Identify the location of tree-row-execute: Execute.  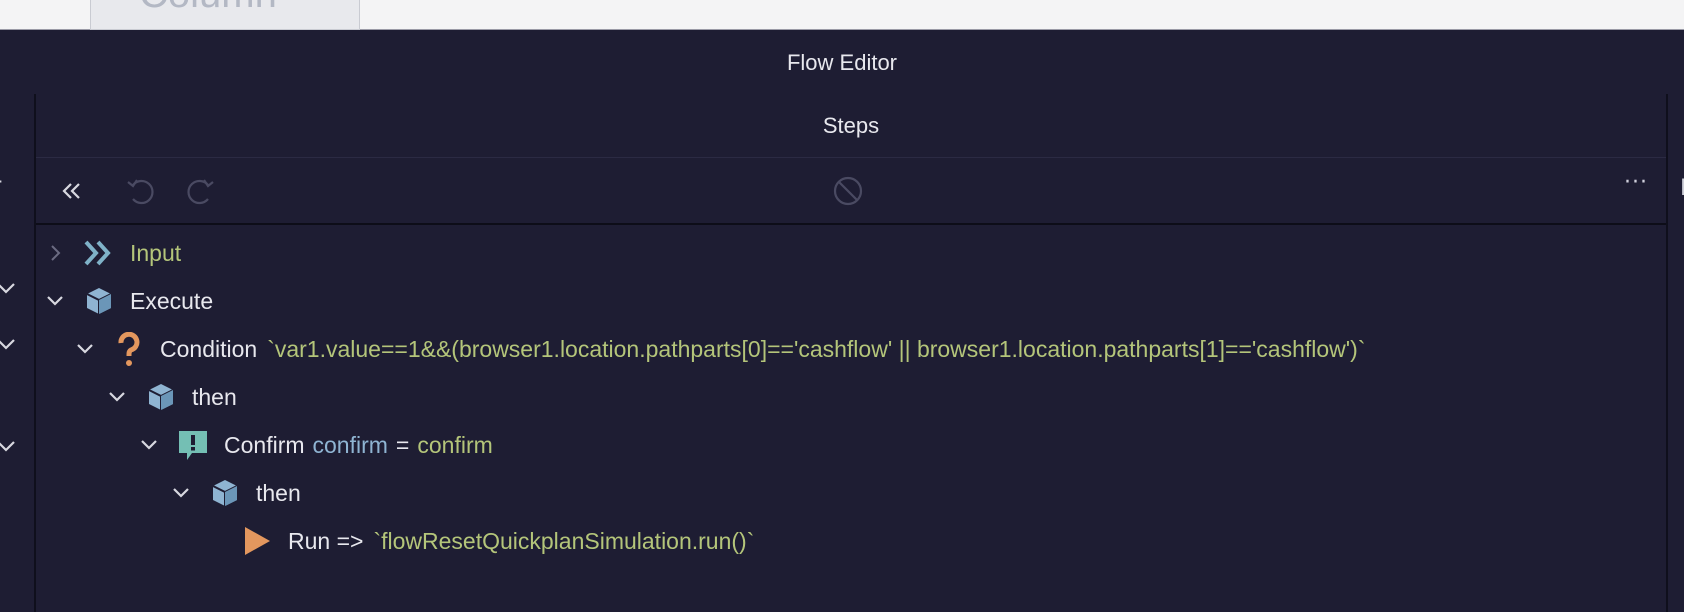
(127, 301).